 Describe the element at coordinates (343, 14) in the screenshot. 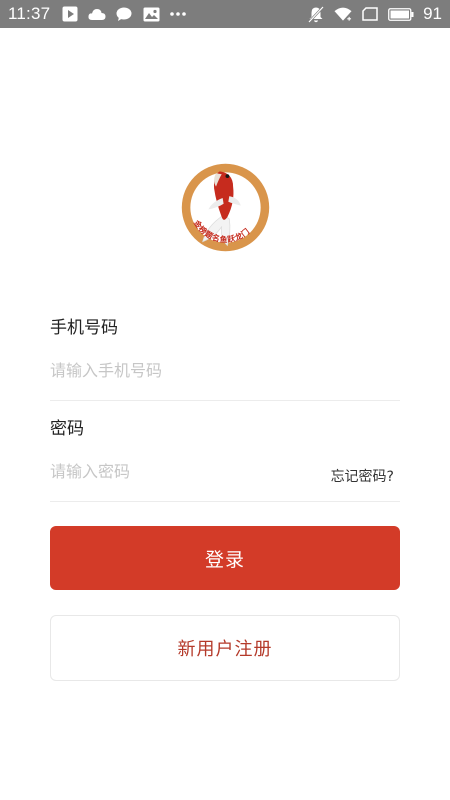

I see `wifi-icon` at that location.